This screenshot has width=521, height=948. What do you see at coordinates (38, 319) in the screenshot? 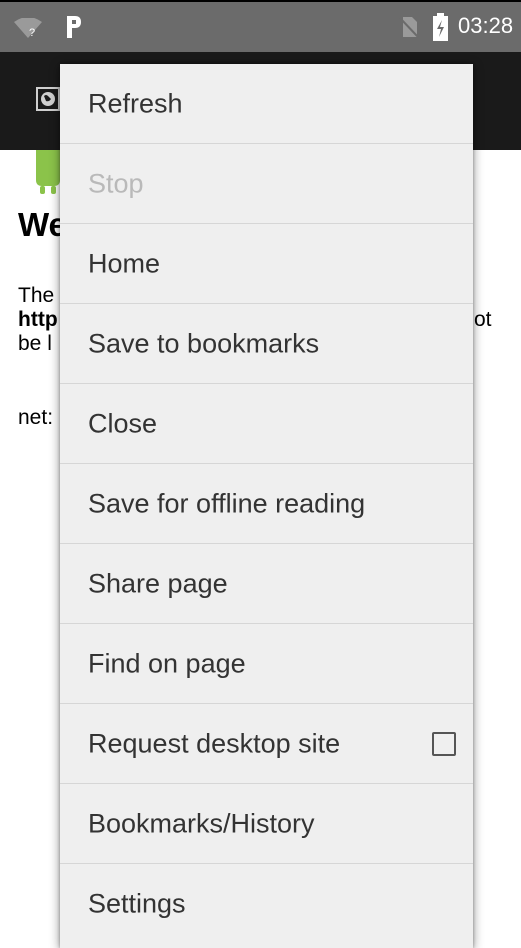
I see `error-url: http` at bounding box center [38, 319].